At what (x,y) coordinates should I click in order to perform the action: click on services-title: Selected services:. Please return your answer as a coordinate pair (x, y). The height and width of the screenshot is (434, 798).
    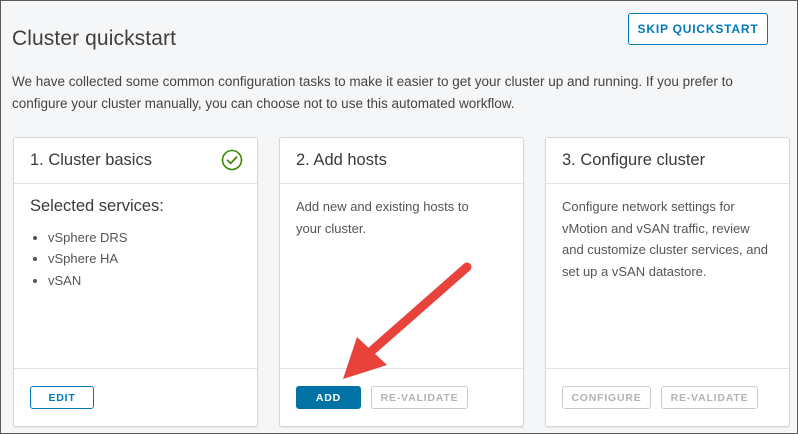
    Looking at the image, I should click on (97, 206).